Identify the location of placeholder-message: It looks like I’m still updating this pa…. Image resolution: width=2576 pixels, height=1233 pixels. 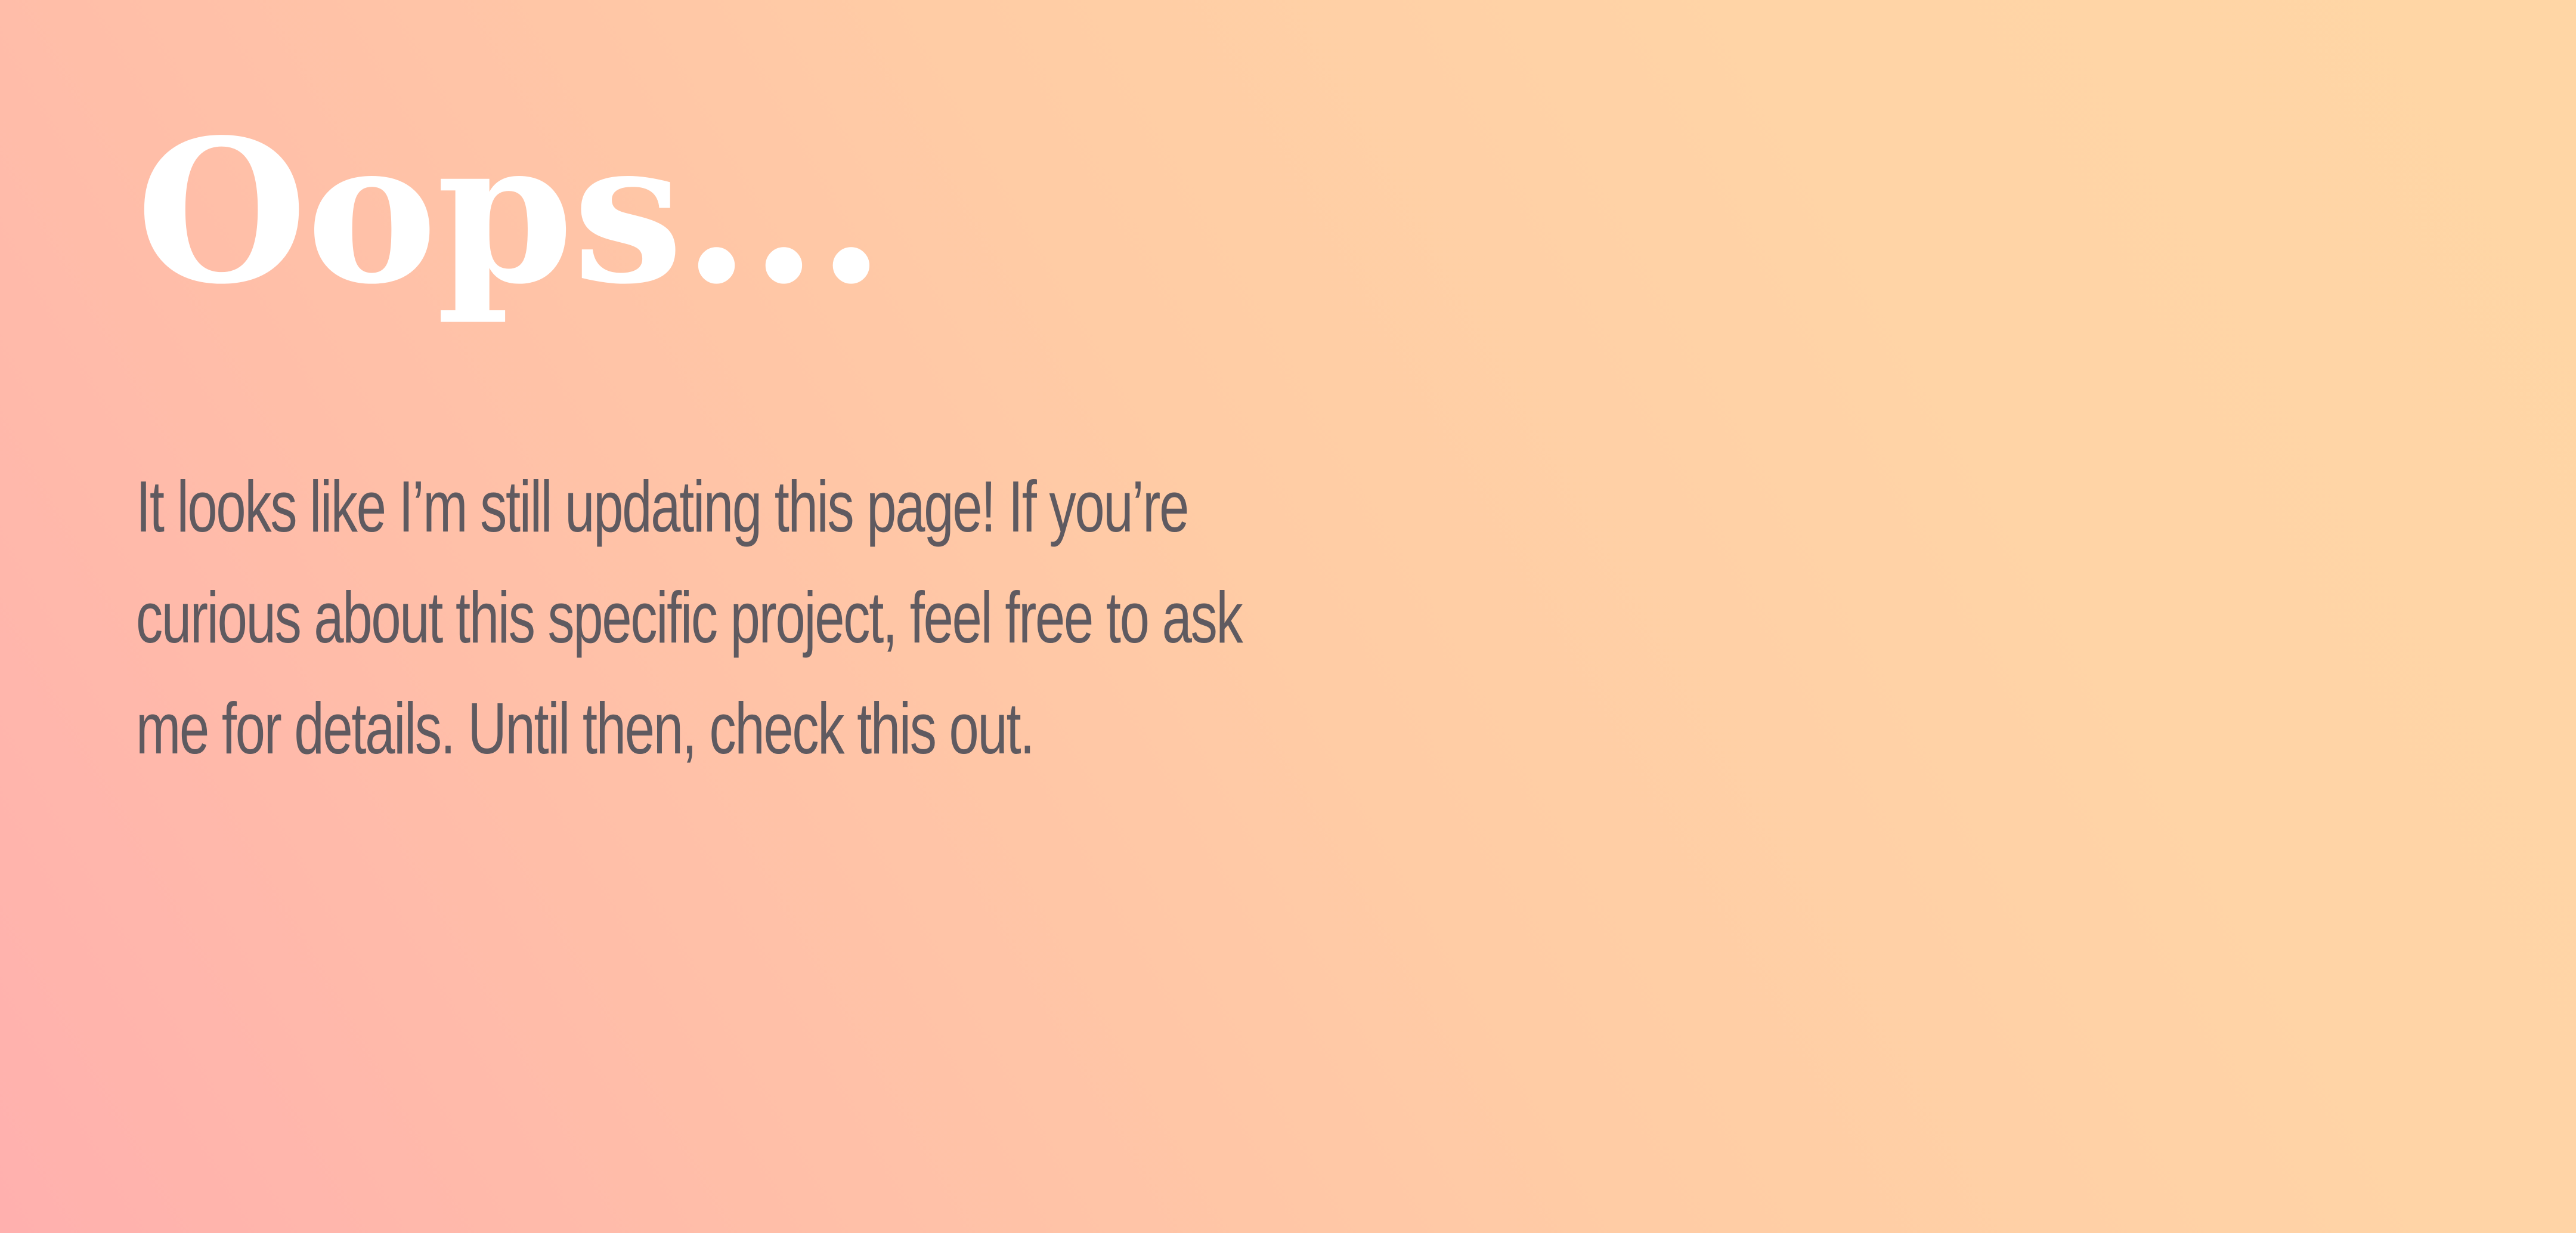
(689, 618).